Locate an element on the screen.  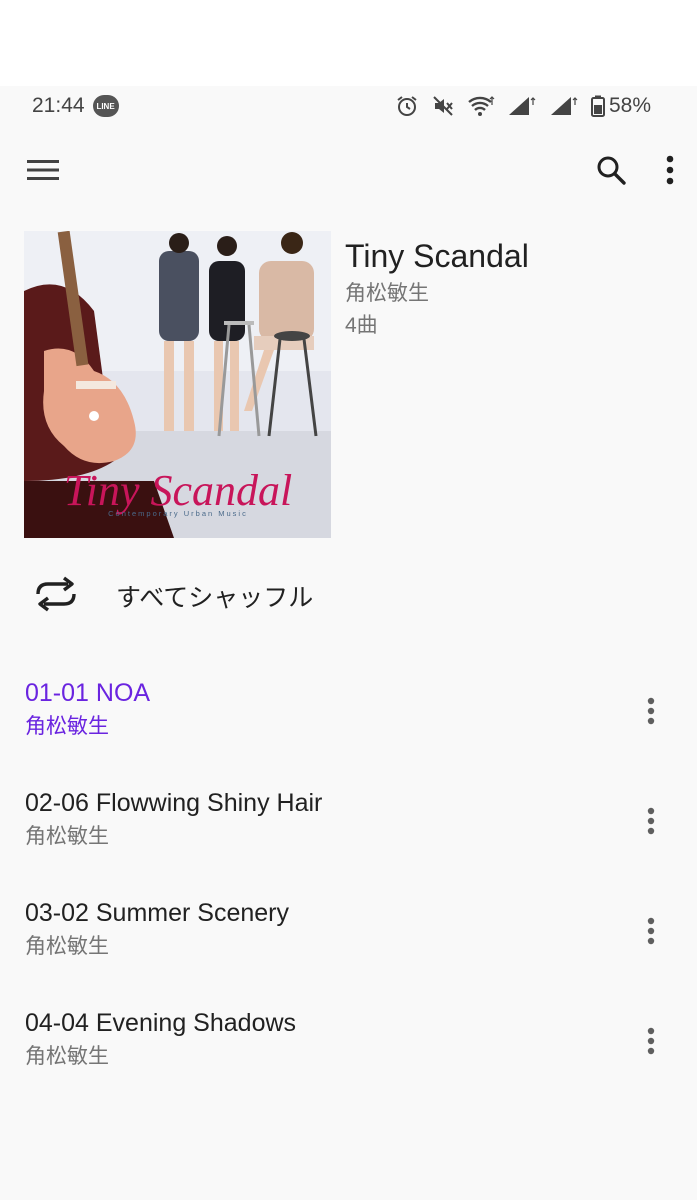
album-cover: Tiny Scandal Contemporary Urban Music is located at coordinates (177, 384).